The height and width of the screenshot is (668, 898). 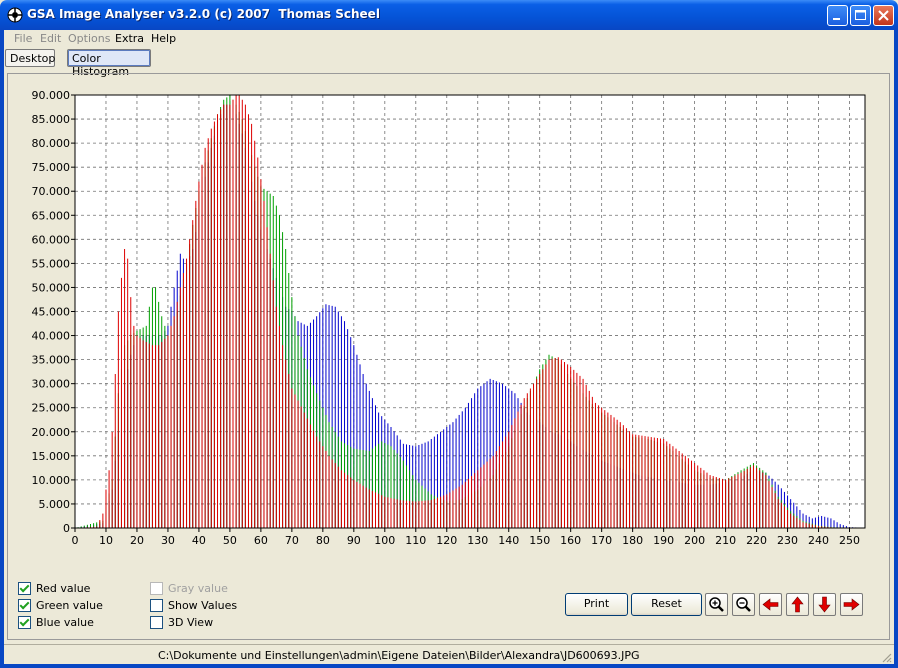 I want to click on x-tick-label: 40, so click(x=199, y=540).